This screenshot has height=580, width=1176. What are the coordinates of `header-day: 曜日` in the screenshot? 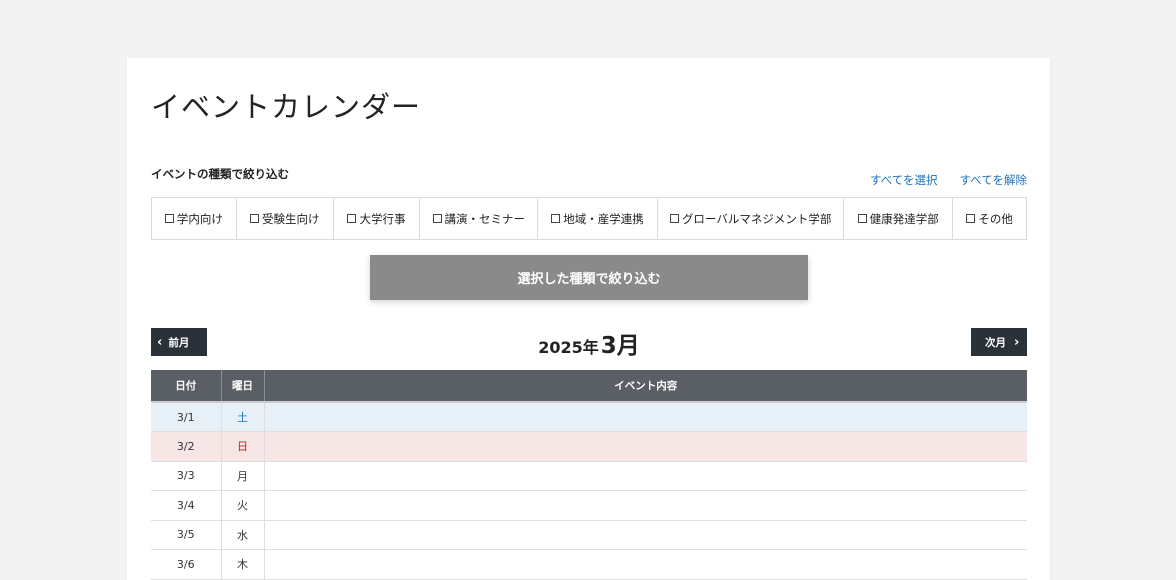 It's located at (243, 386).